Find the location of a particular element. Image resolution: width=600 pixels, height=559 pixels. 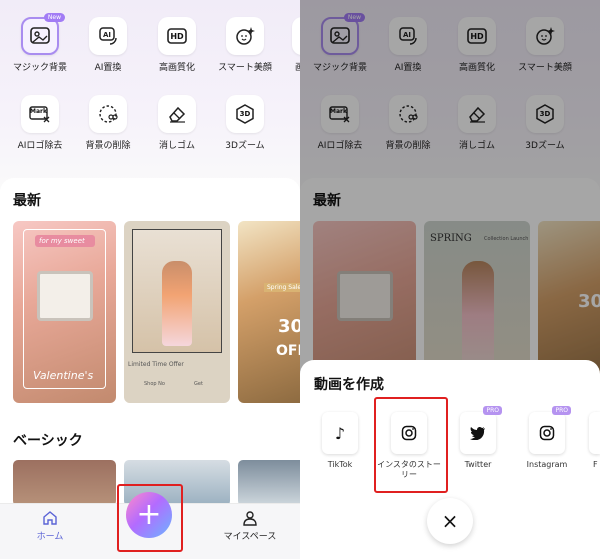

tool-magic-background: New マジック背景 is located at coordinates (40, 43).